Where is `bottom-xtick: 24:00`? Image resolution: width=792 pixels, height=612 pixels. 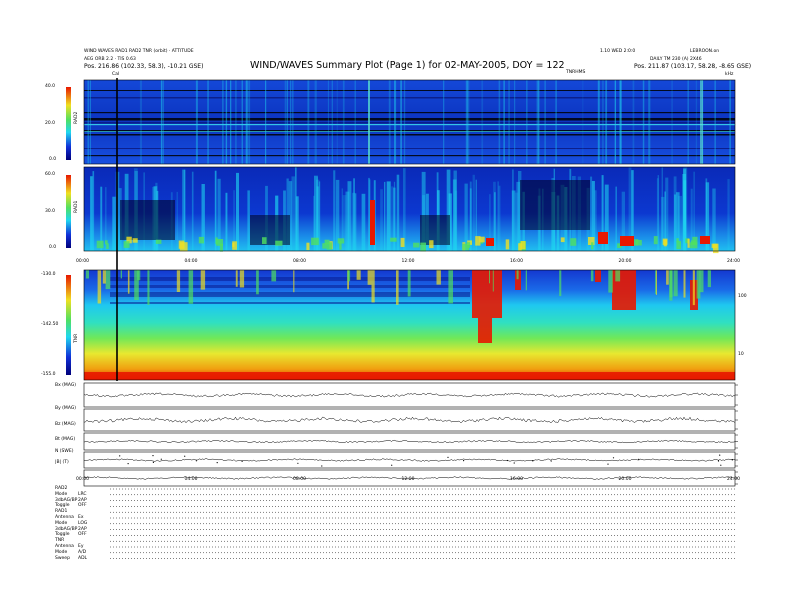
bottom-xtick: 24:00 is located at coordinates (733, 479).